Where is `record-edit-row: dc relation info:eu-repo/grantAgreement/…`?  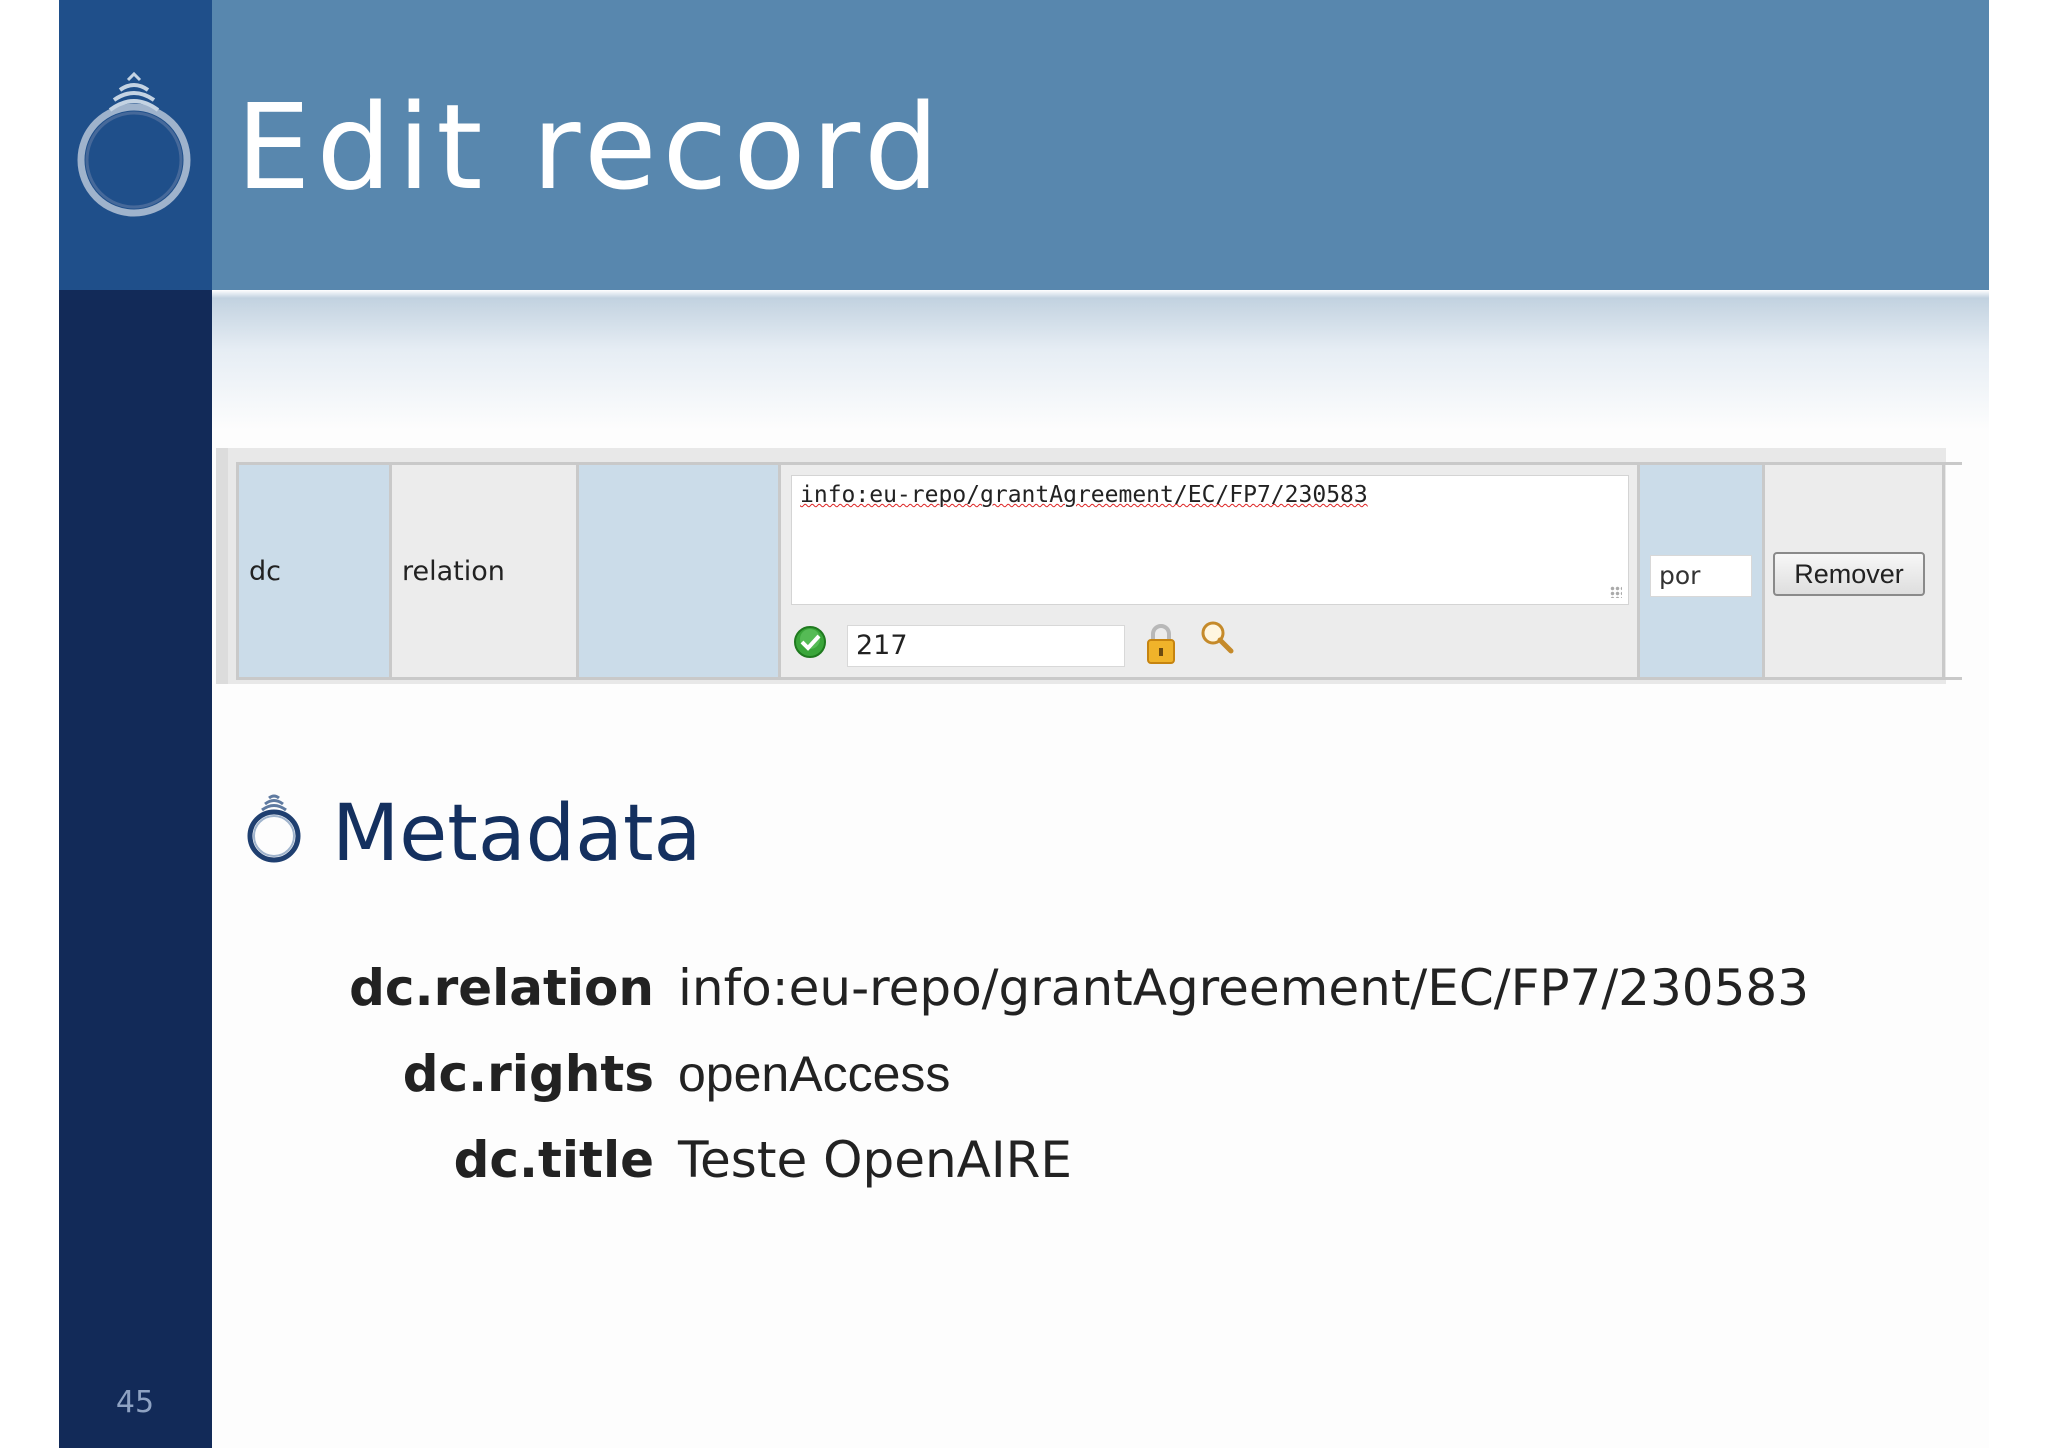
record-edit-row: dc relation info:eu-repo/grantAgreement/… is located at coordinates (1089, 566).